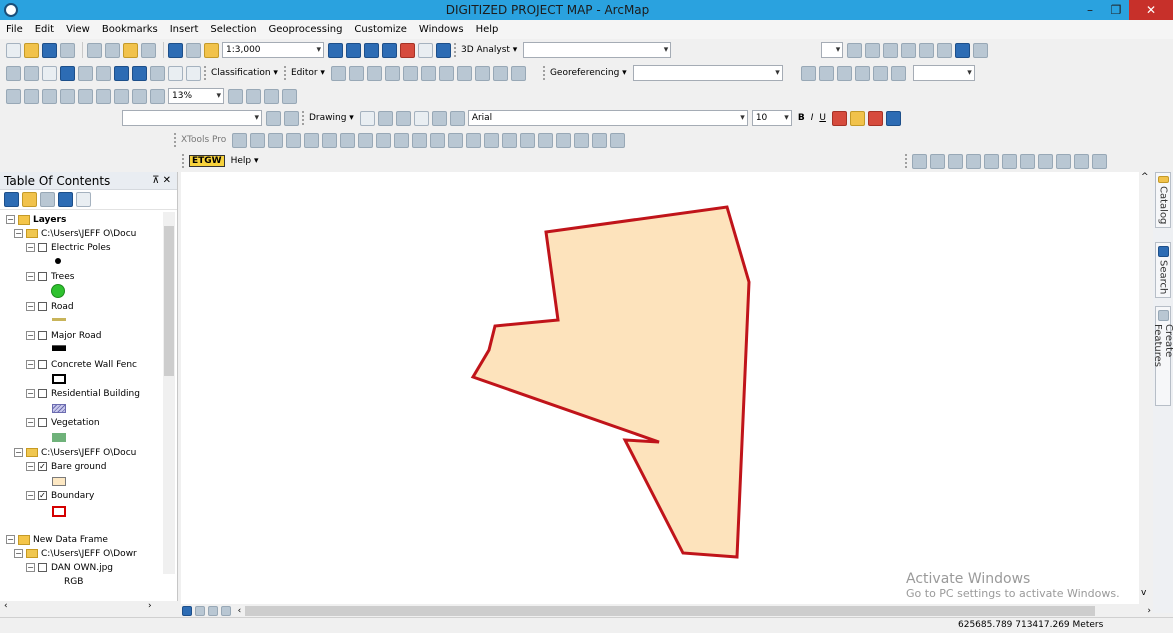  Describe the element at coordinates (36, 219) in the screenshot. I see `toc-row-layers: − Layers` at that location.